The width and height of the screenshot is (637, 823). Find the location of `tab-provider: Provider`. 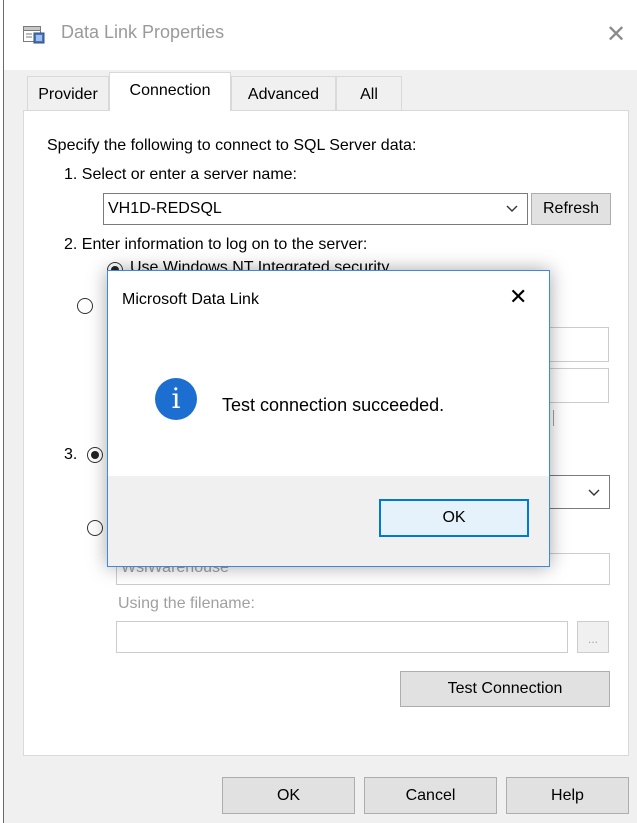

tab-provider: Provider is located at coordinates (68, 93).